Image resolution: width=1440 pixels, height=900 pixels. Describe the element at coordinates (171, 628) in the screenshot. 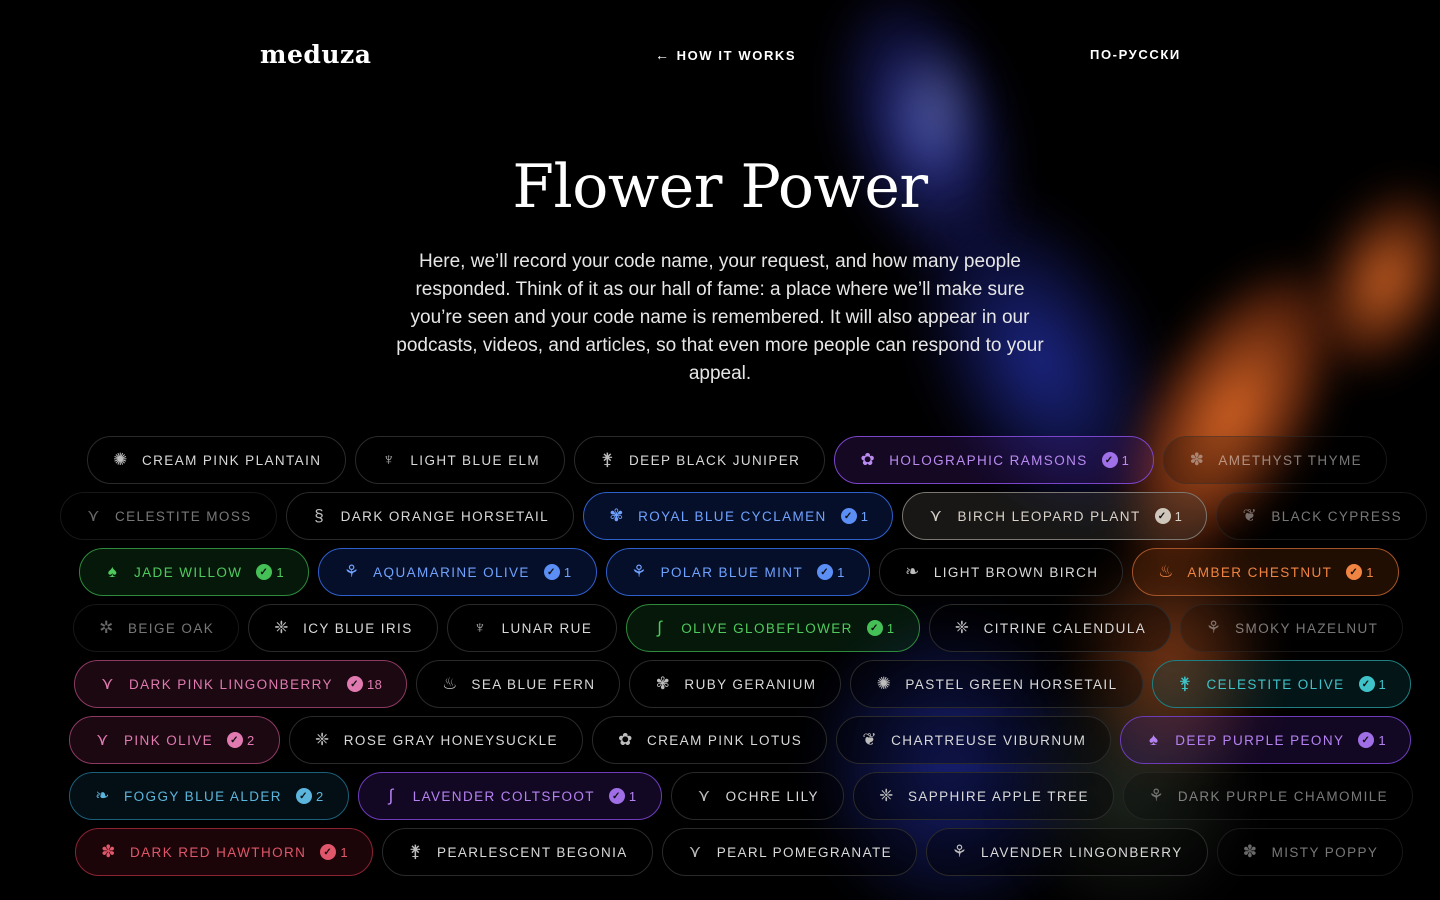

I see `pill-label: BEIGE OAK` at that location.